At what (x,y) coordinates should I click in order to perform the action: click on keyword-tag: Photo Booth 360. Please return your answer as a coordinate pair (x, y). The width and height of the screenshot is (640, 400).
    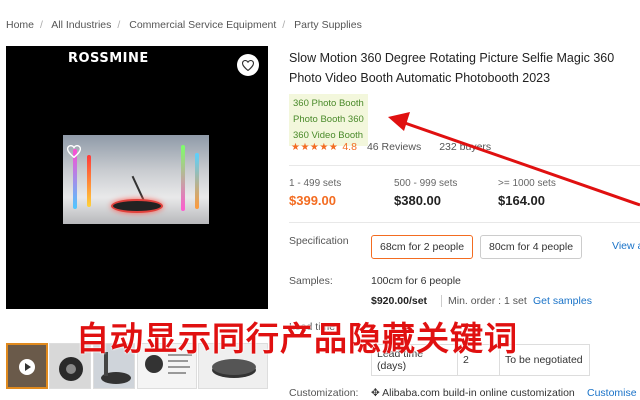
    Looking at the image, I should click on (328, 120).